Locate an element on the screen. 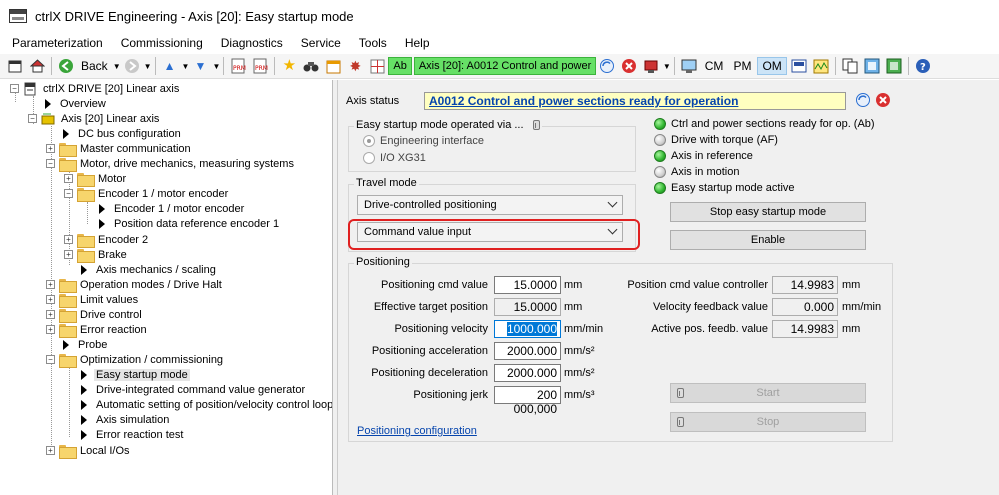  tree-item-probe: Probe is located at coordinates (84, 344).